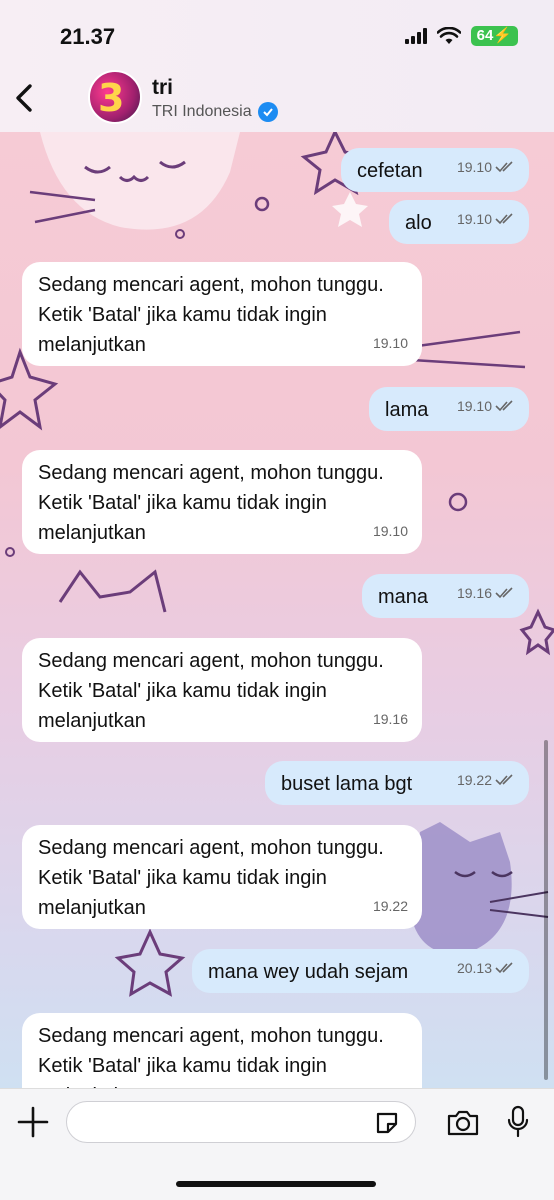 The height and width of the screenshot is (1200, 554). Describe the element at coordinates (502, 35) in the screenshot. I see `charging-icon: ⚡` at that location.